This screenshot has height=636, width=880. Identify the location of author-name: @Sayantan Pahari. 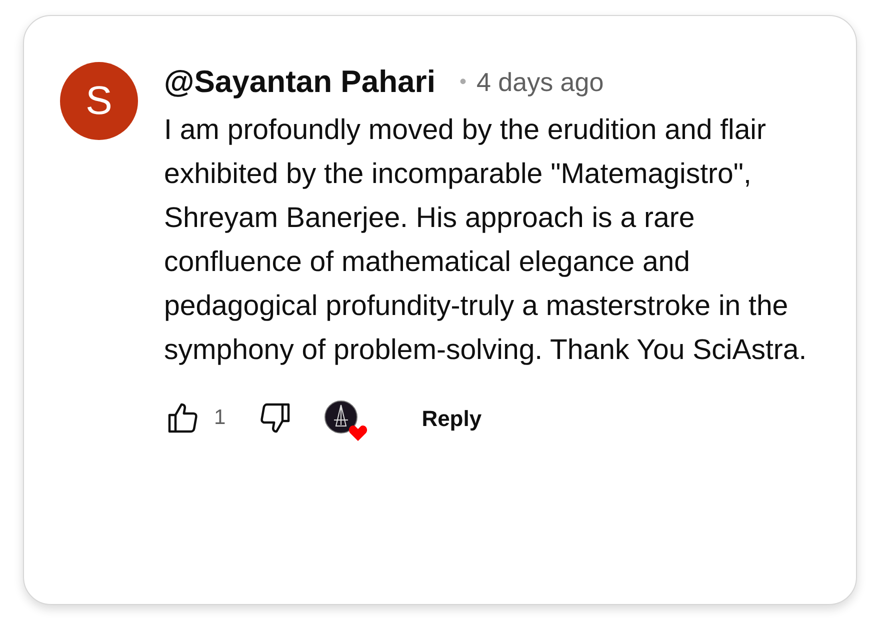
(300, 82).